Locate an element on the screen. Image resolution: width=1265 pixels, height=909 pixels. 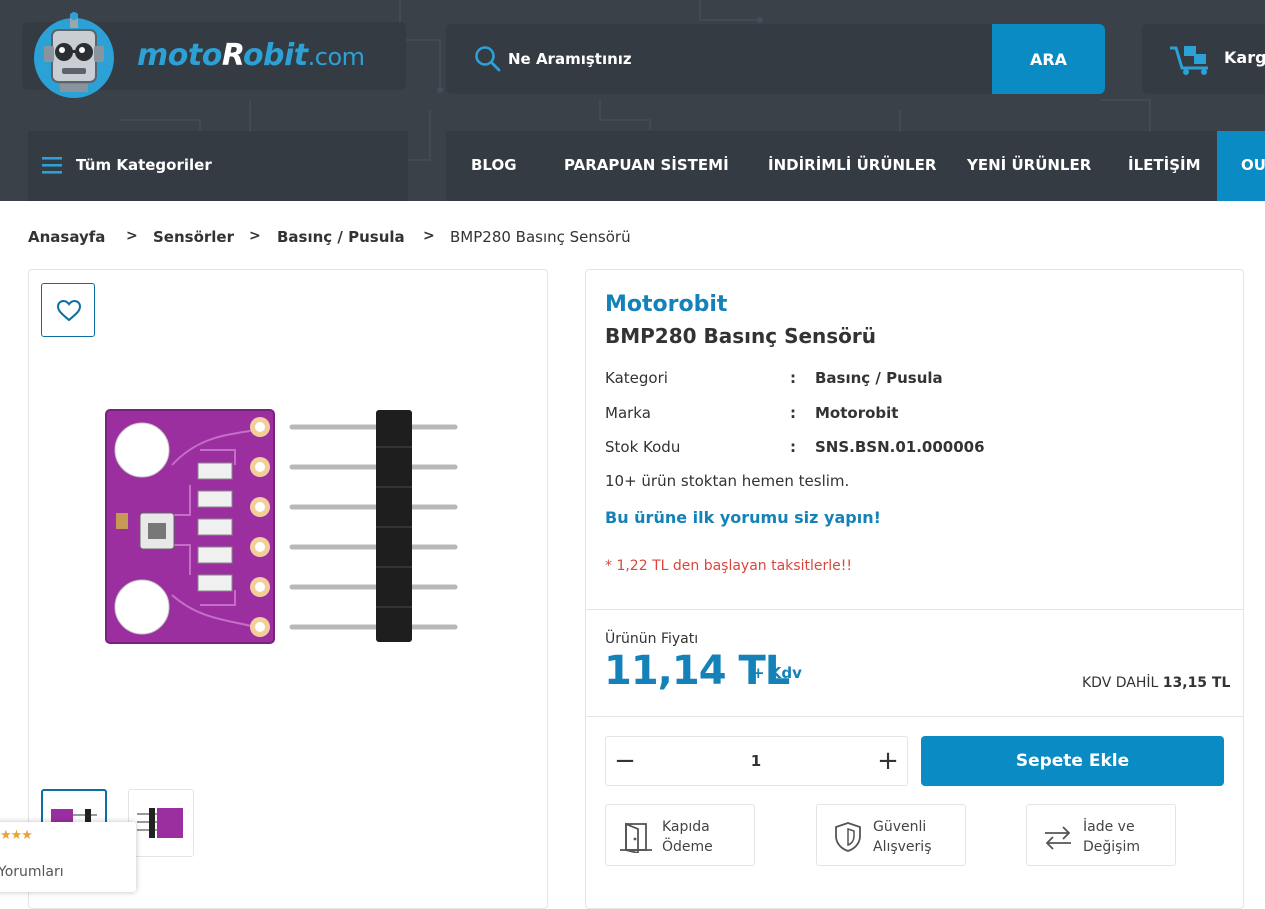
door-icon is located at coordinates (636, 837).